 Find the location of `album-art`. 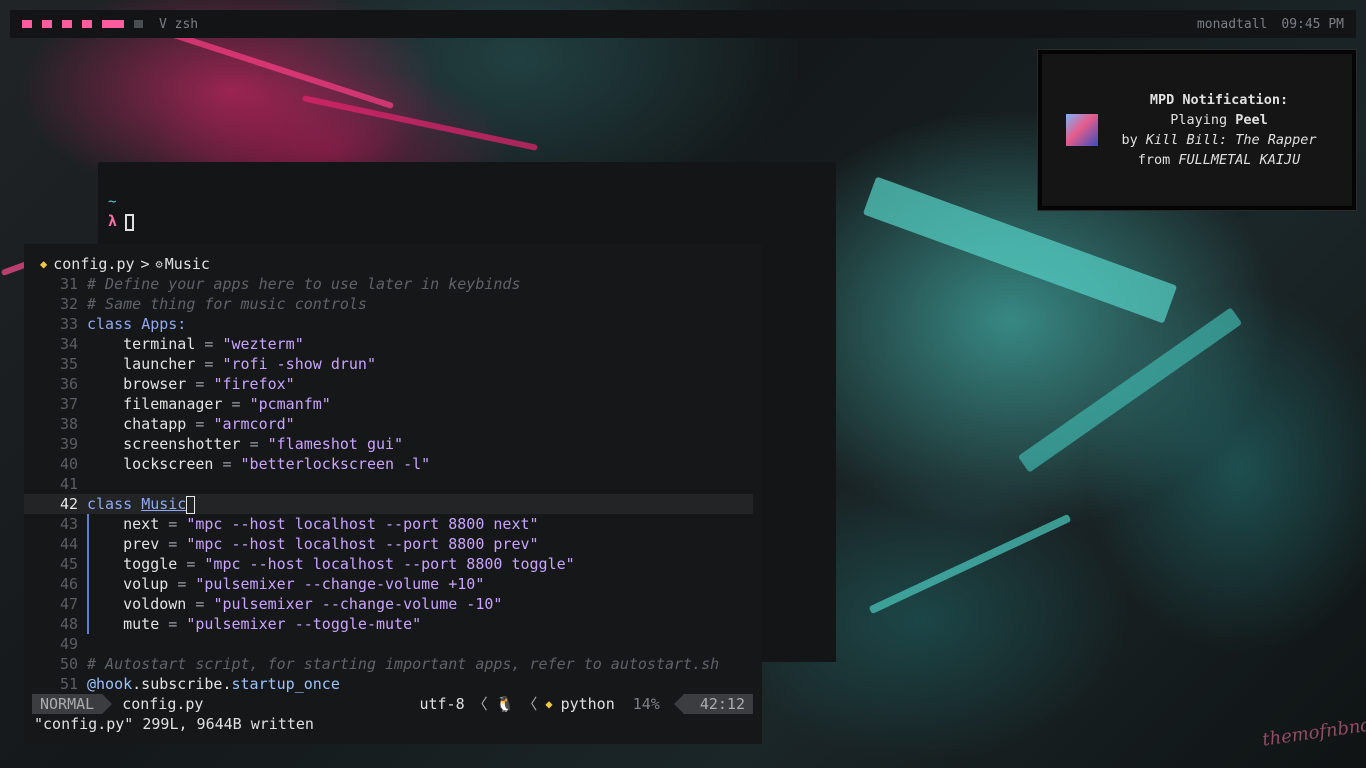

album-art is located at coordinates (1082, 130).